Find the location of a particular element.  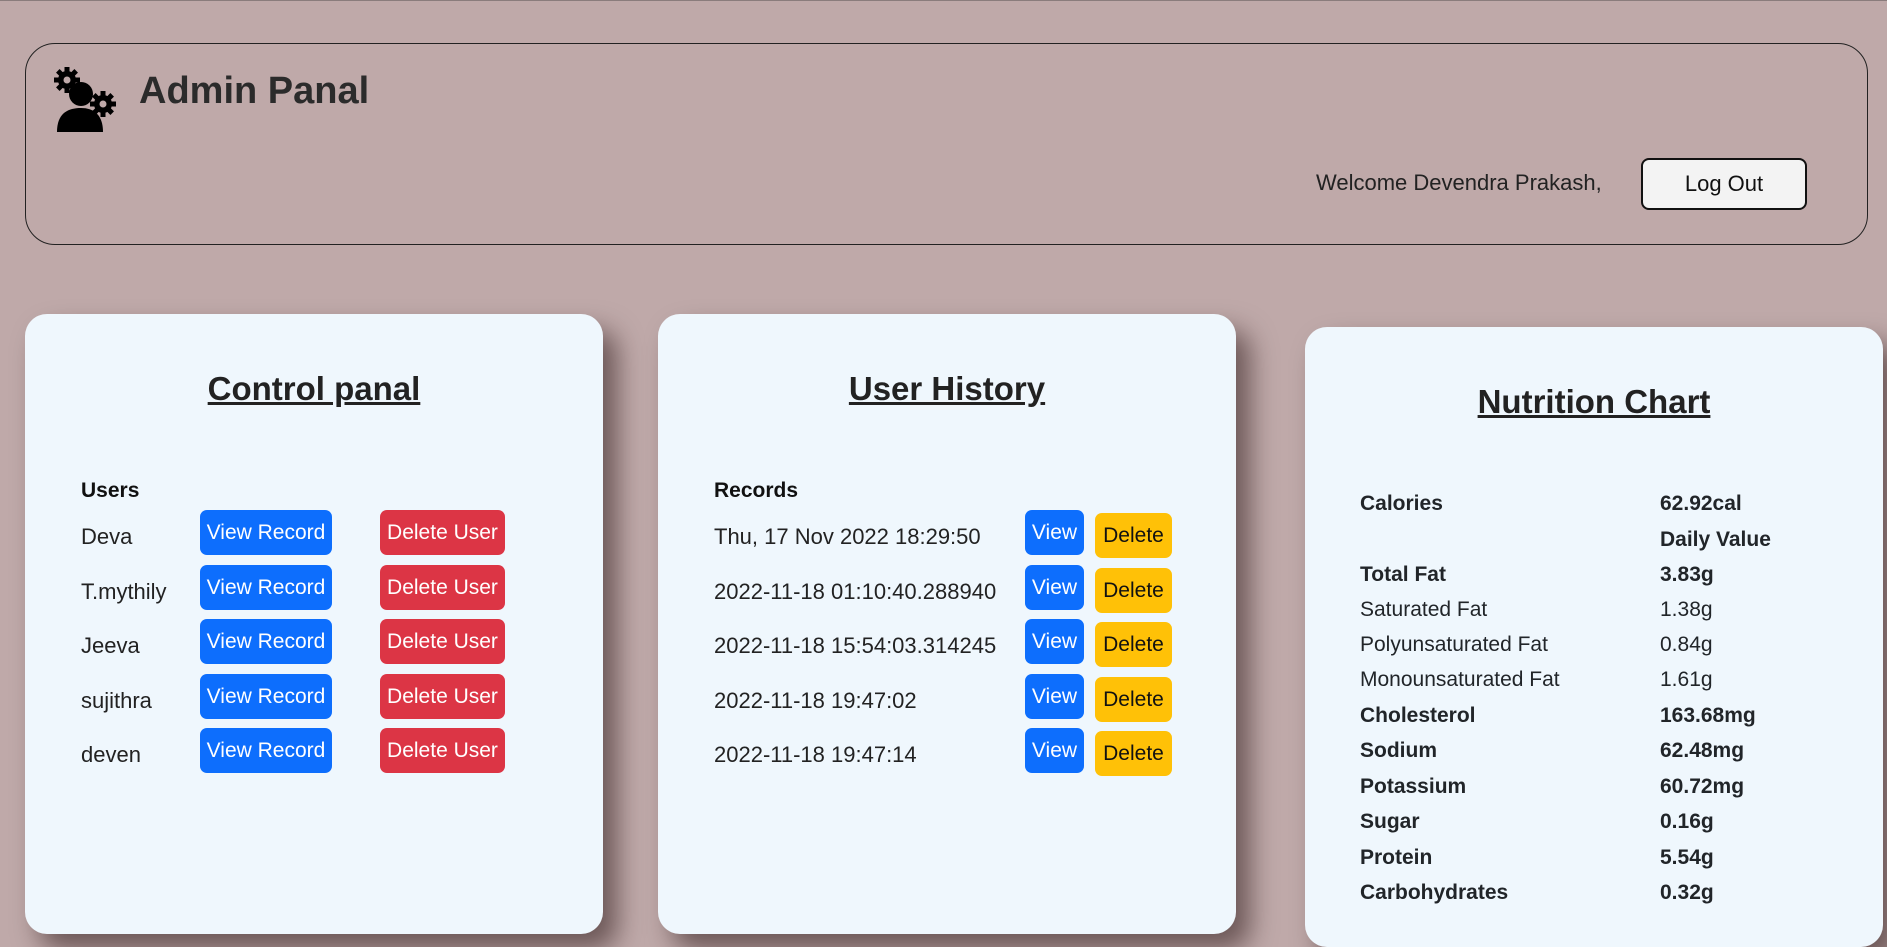

record-date: 2022-11-18 15:54:03.314245 is located at coordinates (855, 645).